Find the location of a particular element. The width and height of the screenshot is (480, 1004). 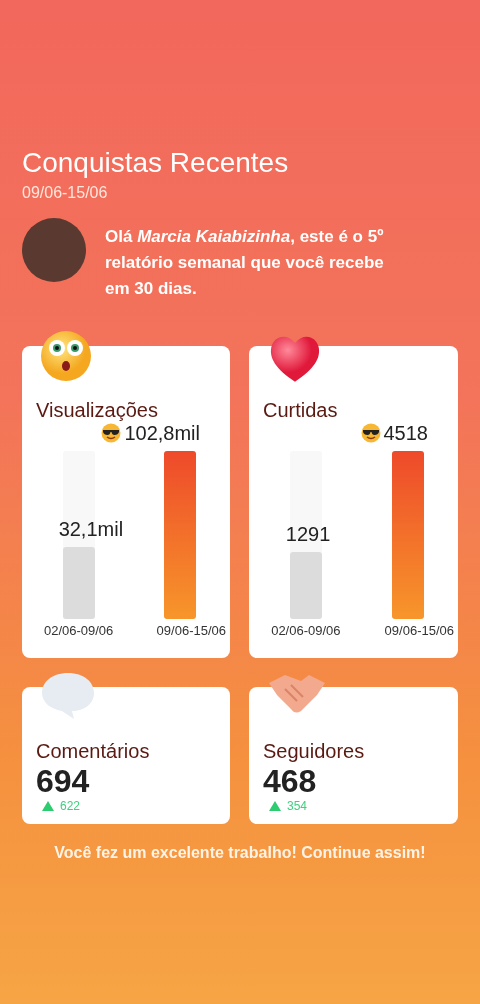

bar-value: 32,1mil is located at coordinates (91, 528).